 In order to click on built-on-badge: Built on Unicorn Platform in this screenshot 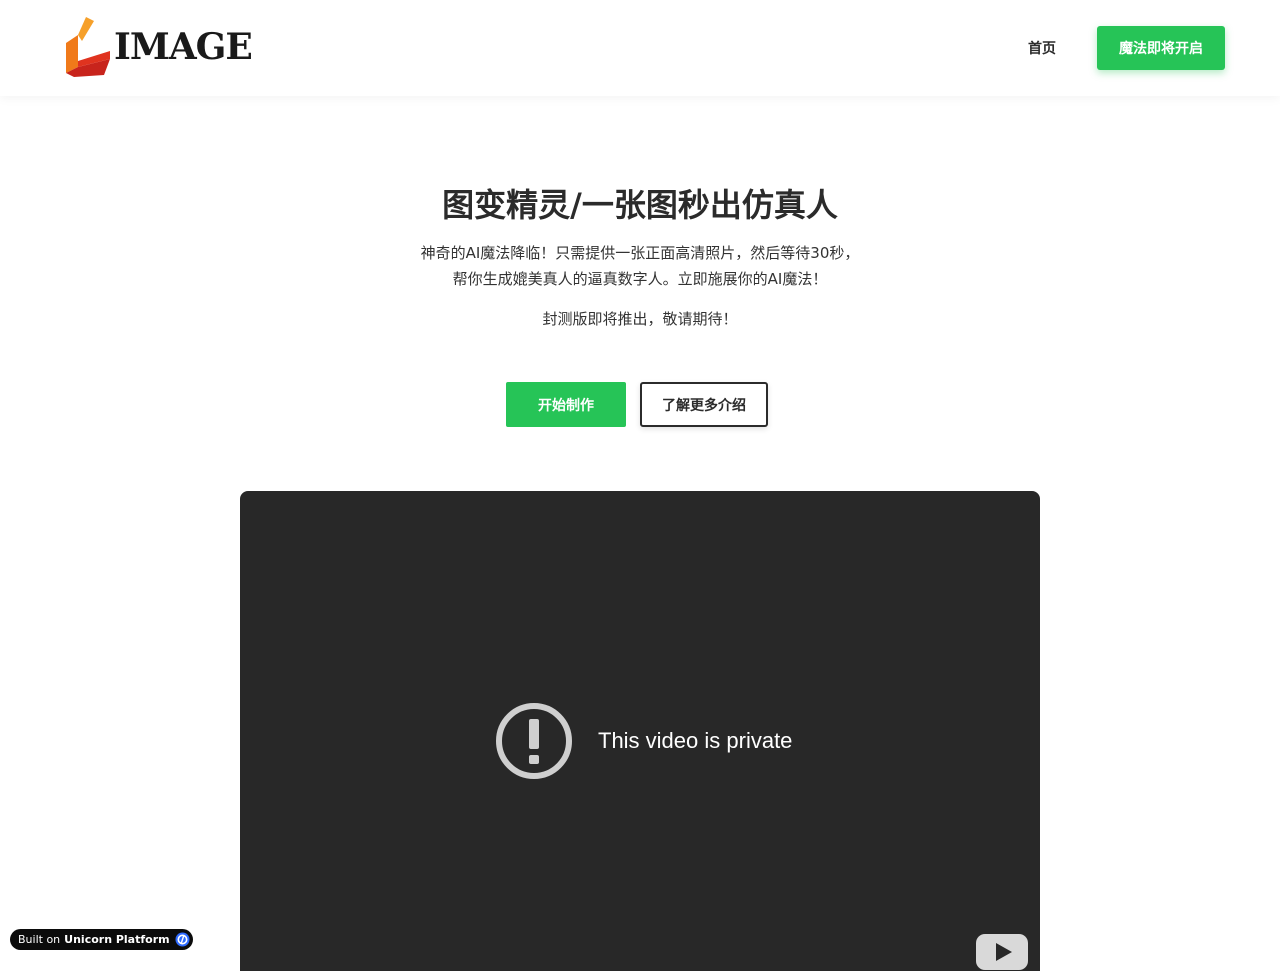, I will do `click(101, 939)`.